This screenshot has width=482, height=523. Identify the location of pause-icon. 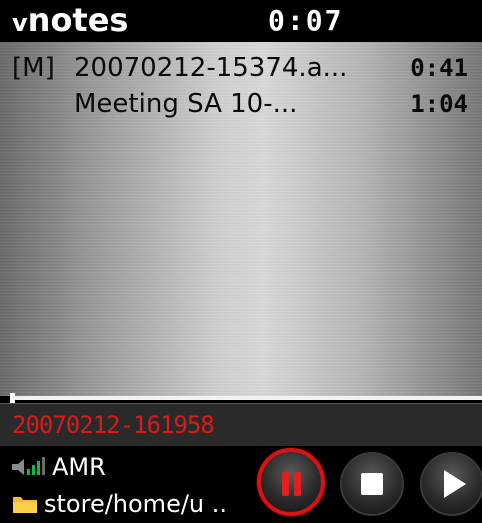
(285, 484).